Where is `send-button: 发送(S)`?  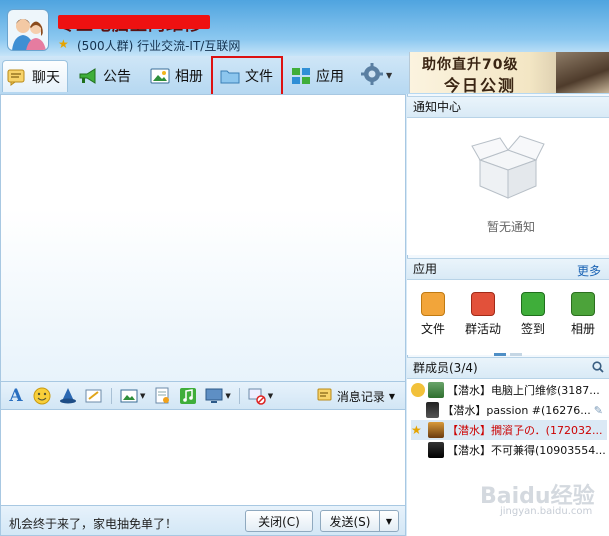 send-button: 发送(S) is located at coordinates (350, 521).